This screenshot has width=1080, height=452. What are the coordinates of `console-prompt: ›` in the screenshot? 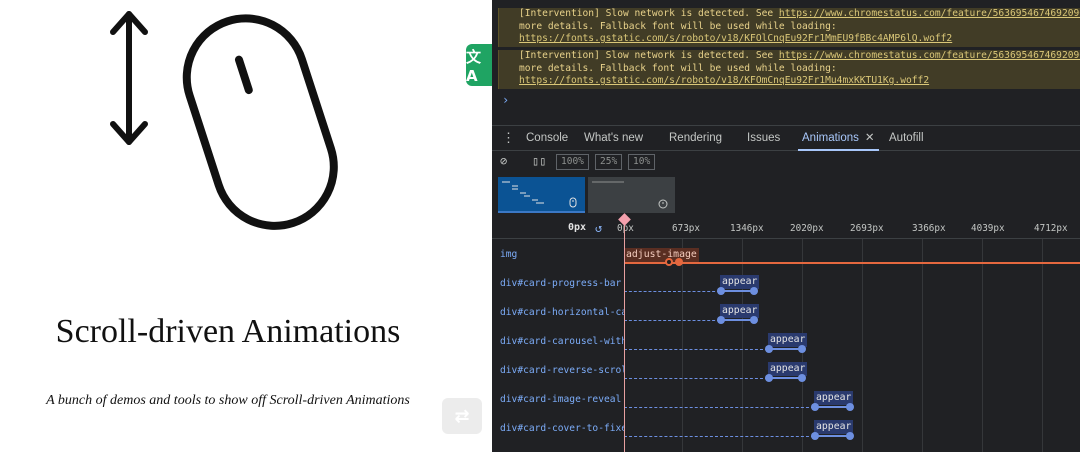 It's located at (505, 100).